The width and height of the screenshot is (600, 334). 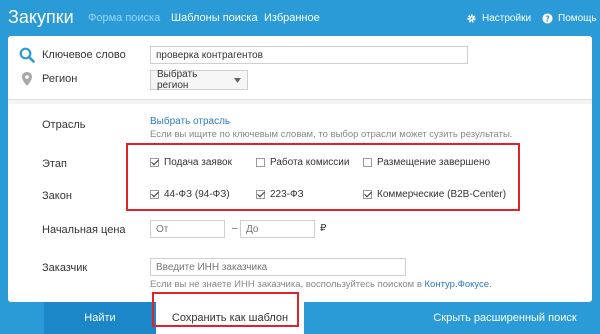 What do you see at coordinates (292, 18) in the screenshot?
I see `tab-favorites: Избранное` at bounding box center [292, 18].